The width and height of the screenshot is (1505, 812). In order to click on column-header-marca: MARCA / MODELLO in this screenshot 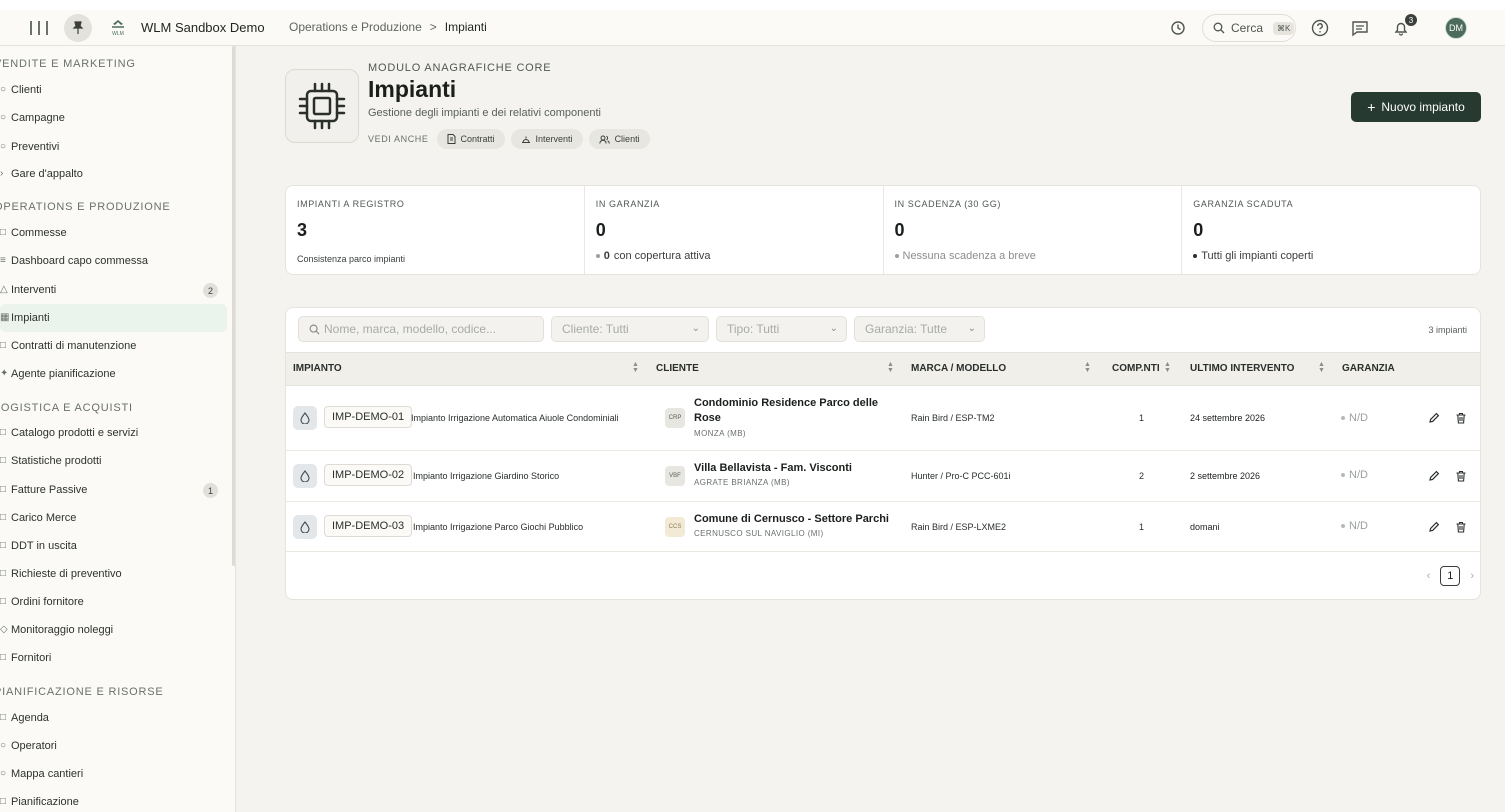, I will do `click(958, 368)`.